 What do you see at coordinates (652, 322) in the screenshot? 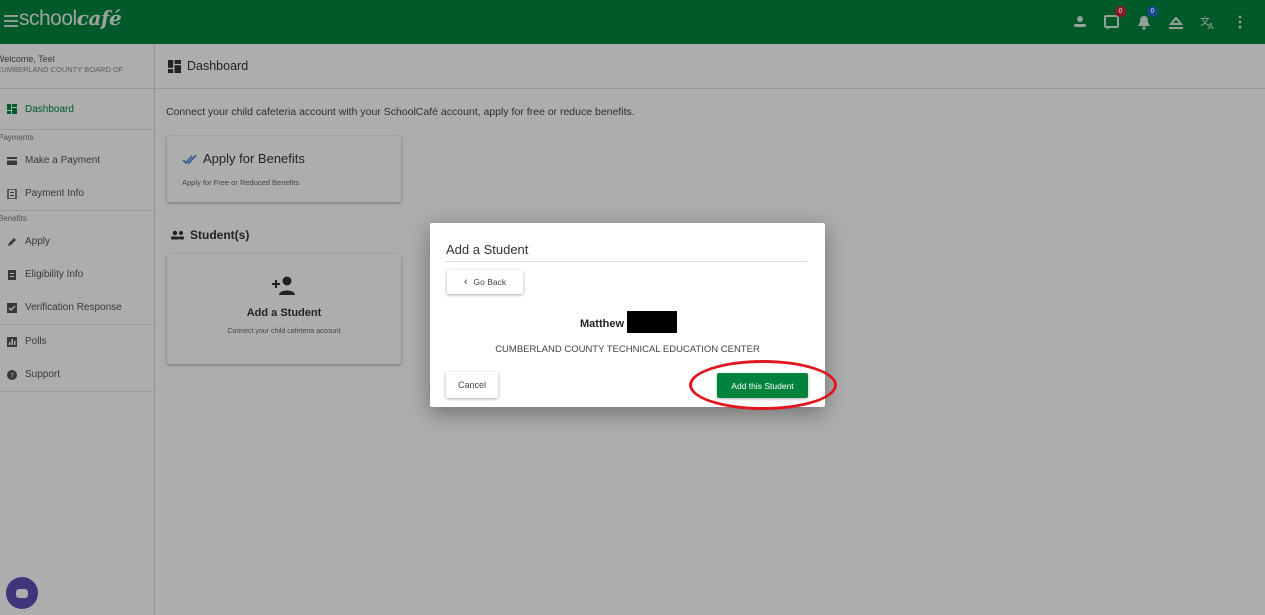
I see `redaction-box` at bounding box center [652, 322].